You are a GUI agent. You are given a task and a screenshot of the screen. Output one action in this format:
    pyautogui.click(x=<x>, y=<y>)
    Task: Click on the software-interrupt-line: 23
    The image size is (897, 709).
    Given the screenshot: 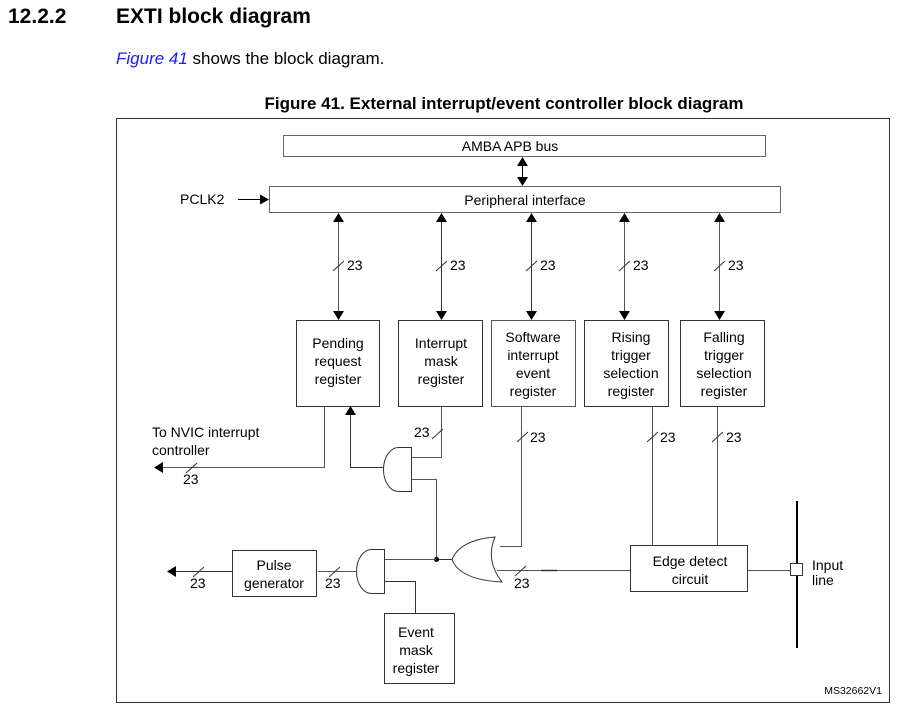 What is the action you would take?
    pyautogui.click(x=523, y=477)
    